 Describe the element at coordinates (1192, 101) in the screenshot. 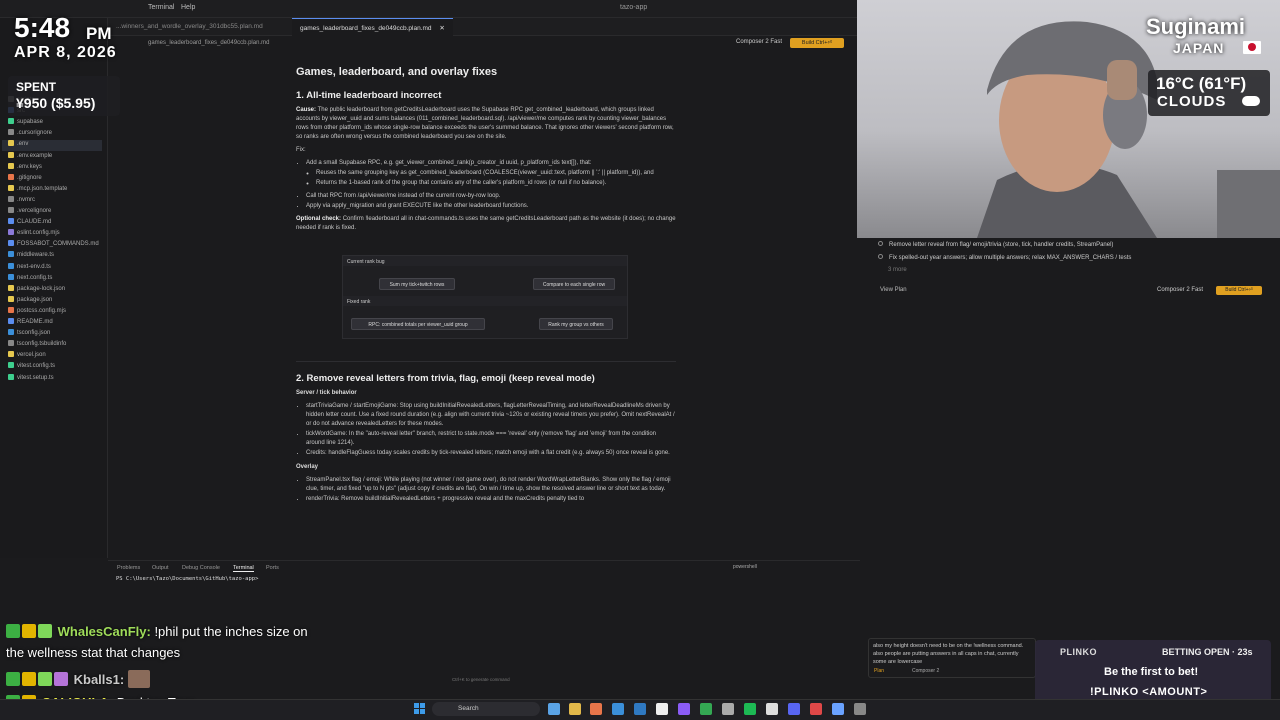

I see `weather-condition: CLOUDS` at that location.